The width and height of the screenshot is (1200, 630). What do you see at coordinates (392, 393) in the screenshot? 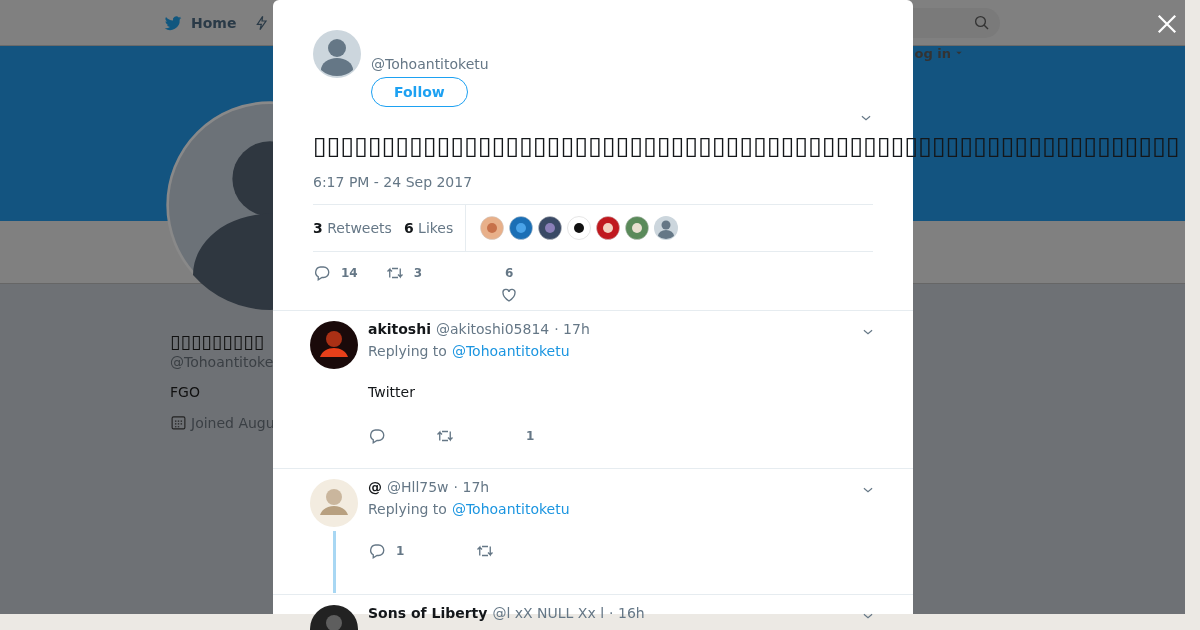
I see `reply-text: Twitter` at bounding box center [392, 393].